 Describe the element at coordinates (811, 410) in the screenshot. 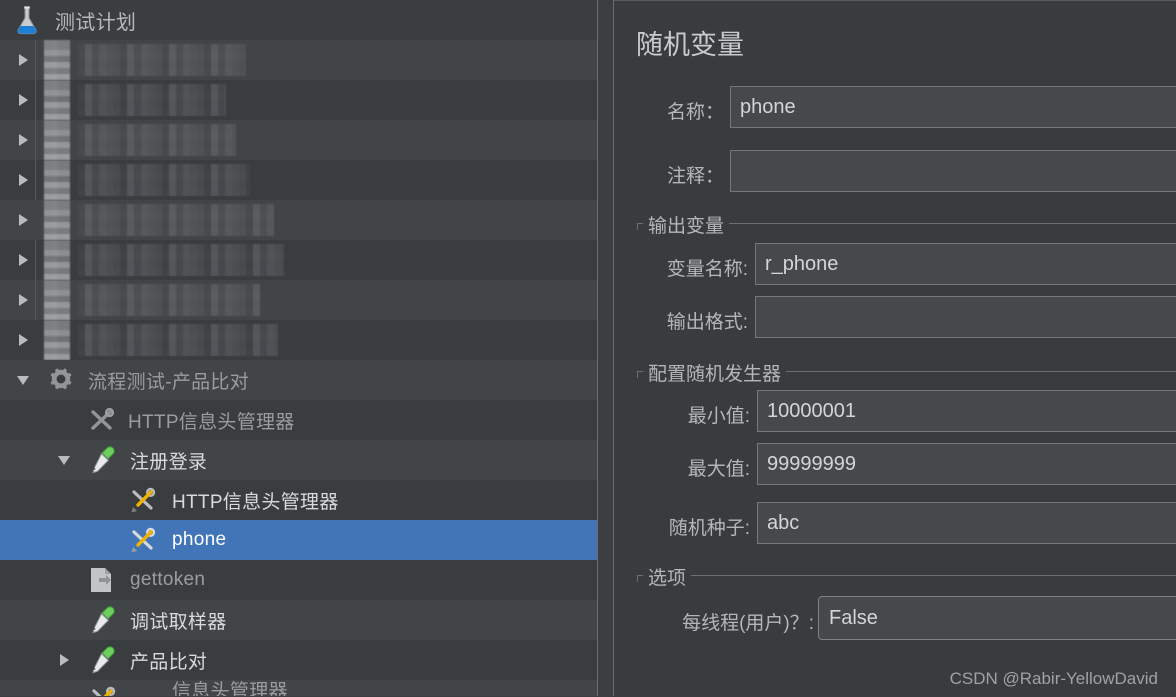

I see `minimum-value: 10000001` at that location.